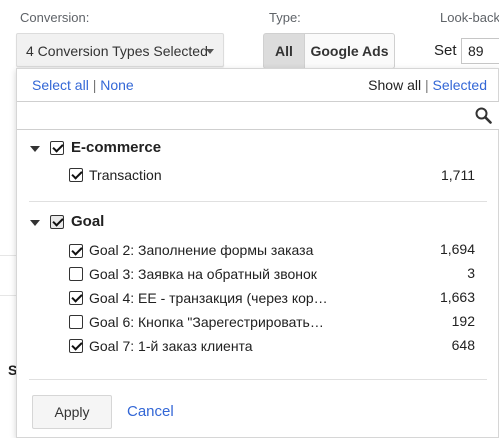 The height and width of the screenshot is (438, 499). I want to click on filter-links: Show all | Selected, so click(427, 85).